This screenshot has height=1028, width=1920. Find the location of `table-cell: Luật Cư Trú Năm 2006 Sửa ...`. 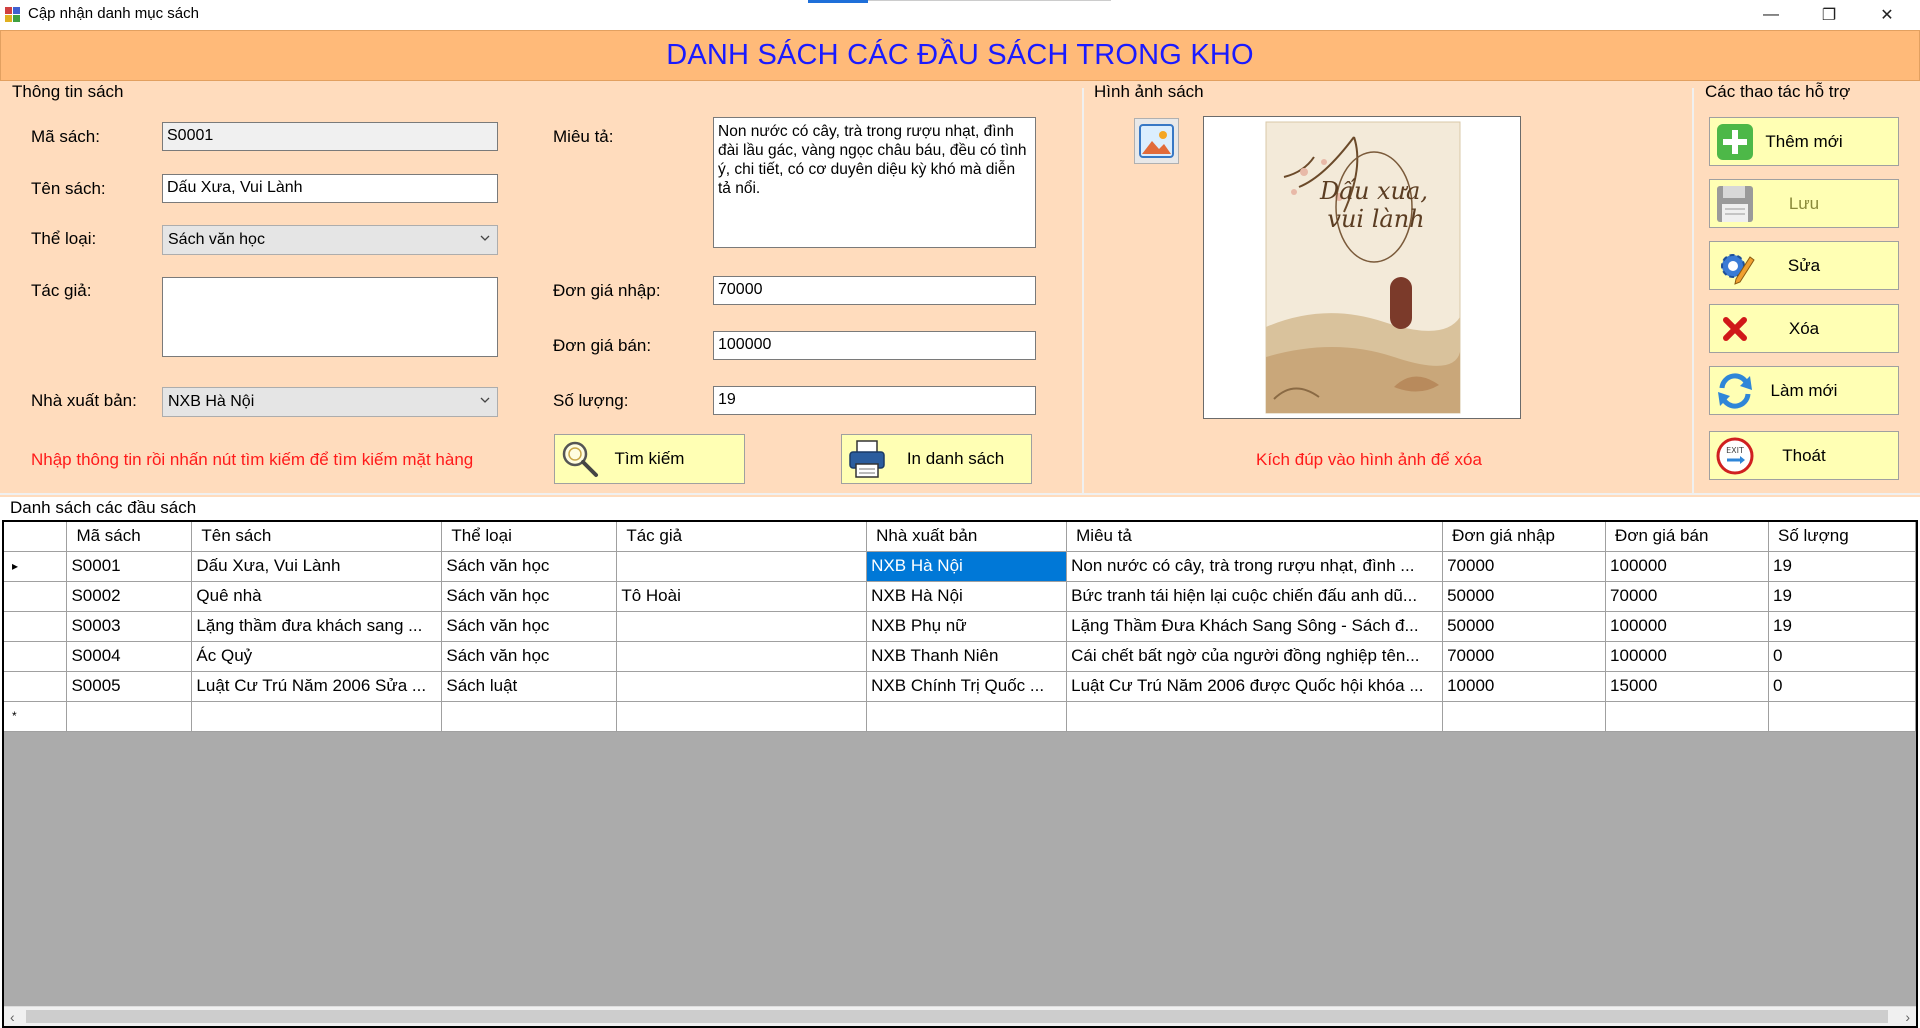

table-cell: Luật Cư Trú Năm 2006 Sửa ... is located at coordinates (317, 686).